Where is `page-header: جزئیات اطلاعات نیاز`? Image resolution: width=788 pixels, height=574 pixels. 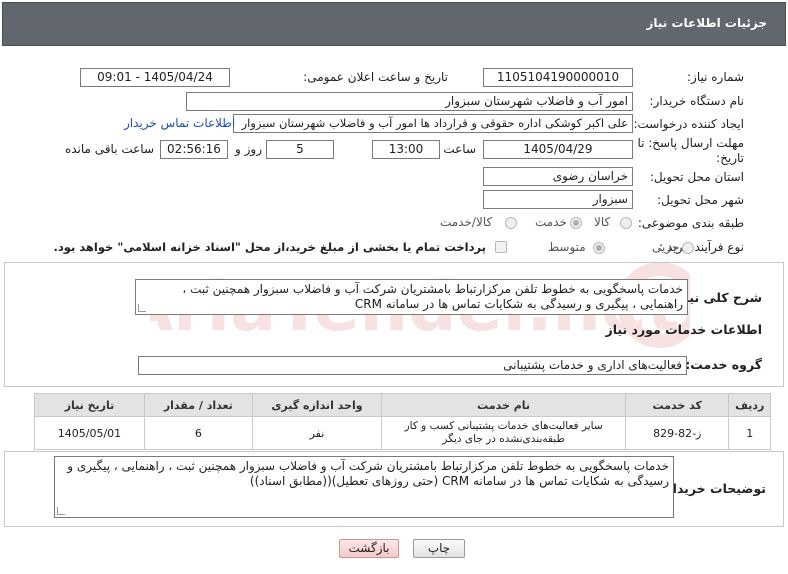 page-header: جزئیات اطلاعات نیاز is located at coordinates (394, 24).